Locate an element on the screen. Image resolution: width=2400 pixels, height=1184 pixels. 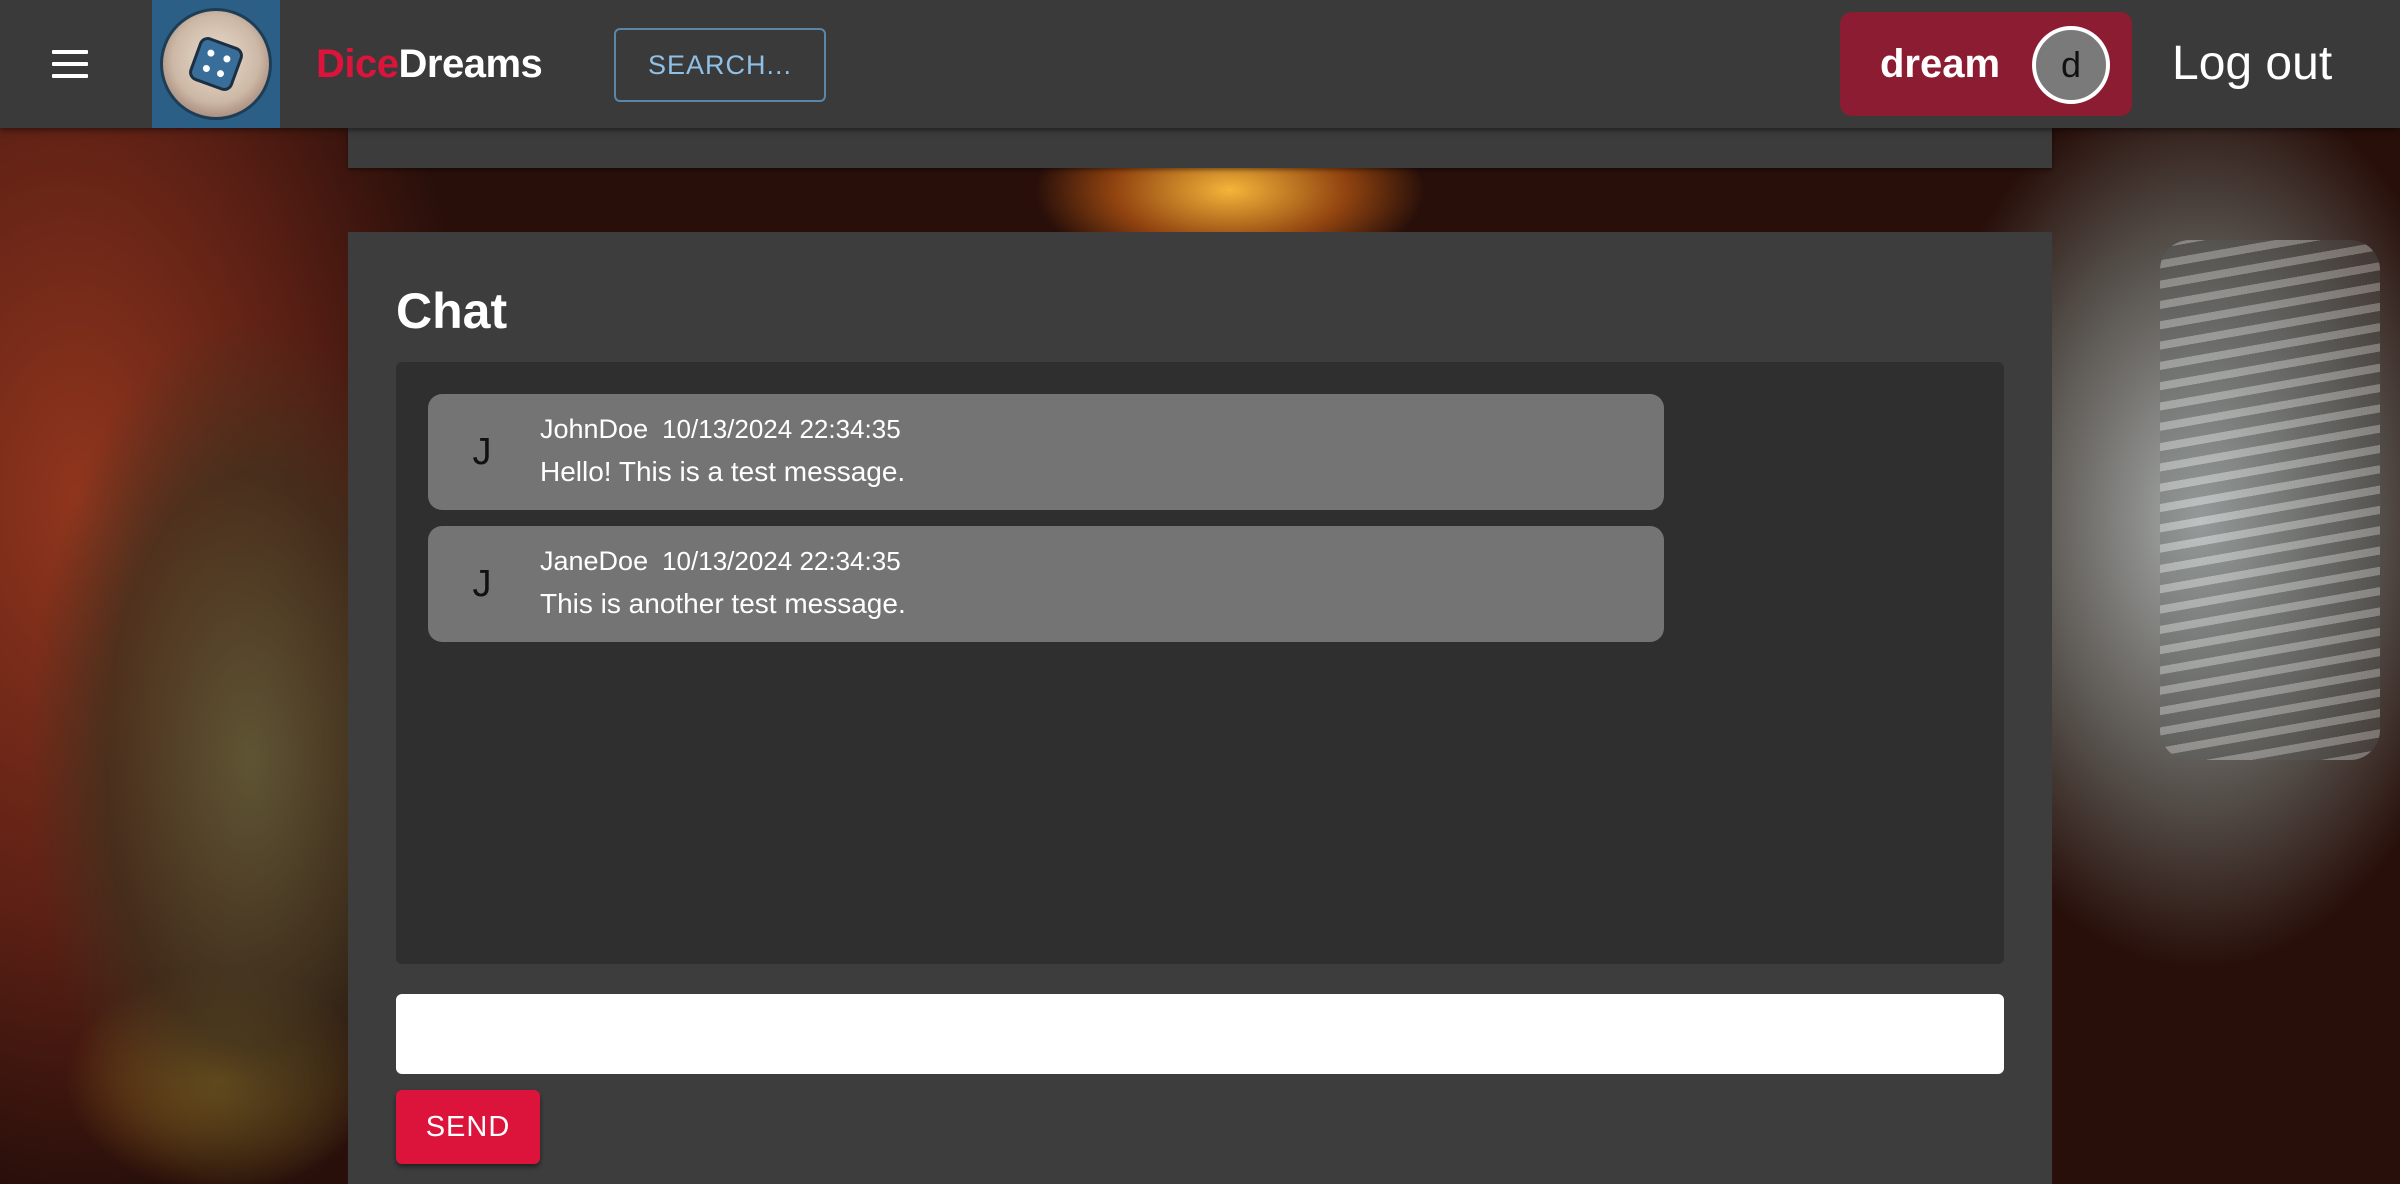
logout-button: Log out is located at coordinates (2252, 64).